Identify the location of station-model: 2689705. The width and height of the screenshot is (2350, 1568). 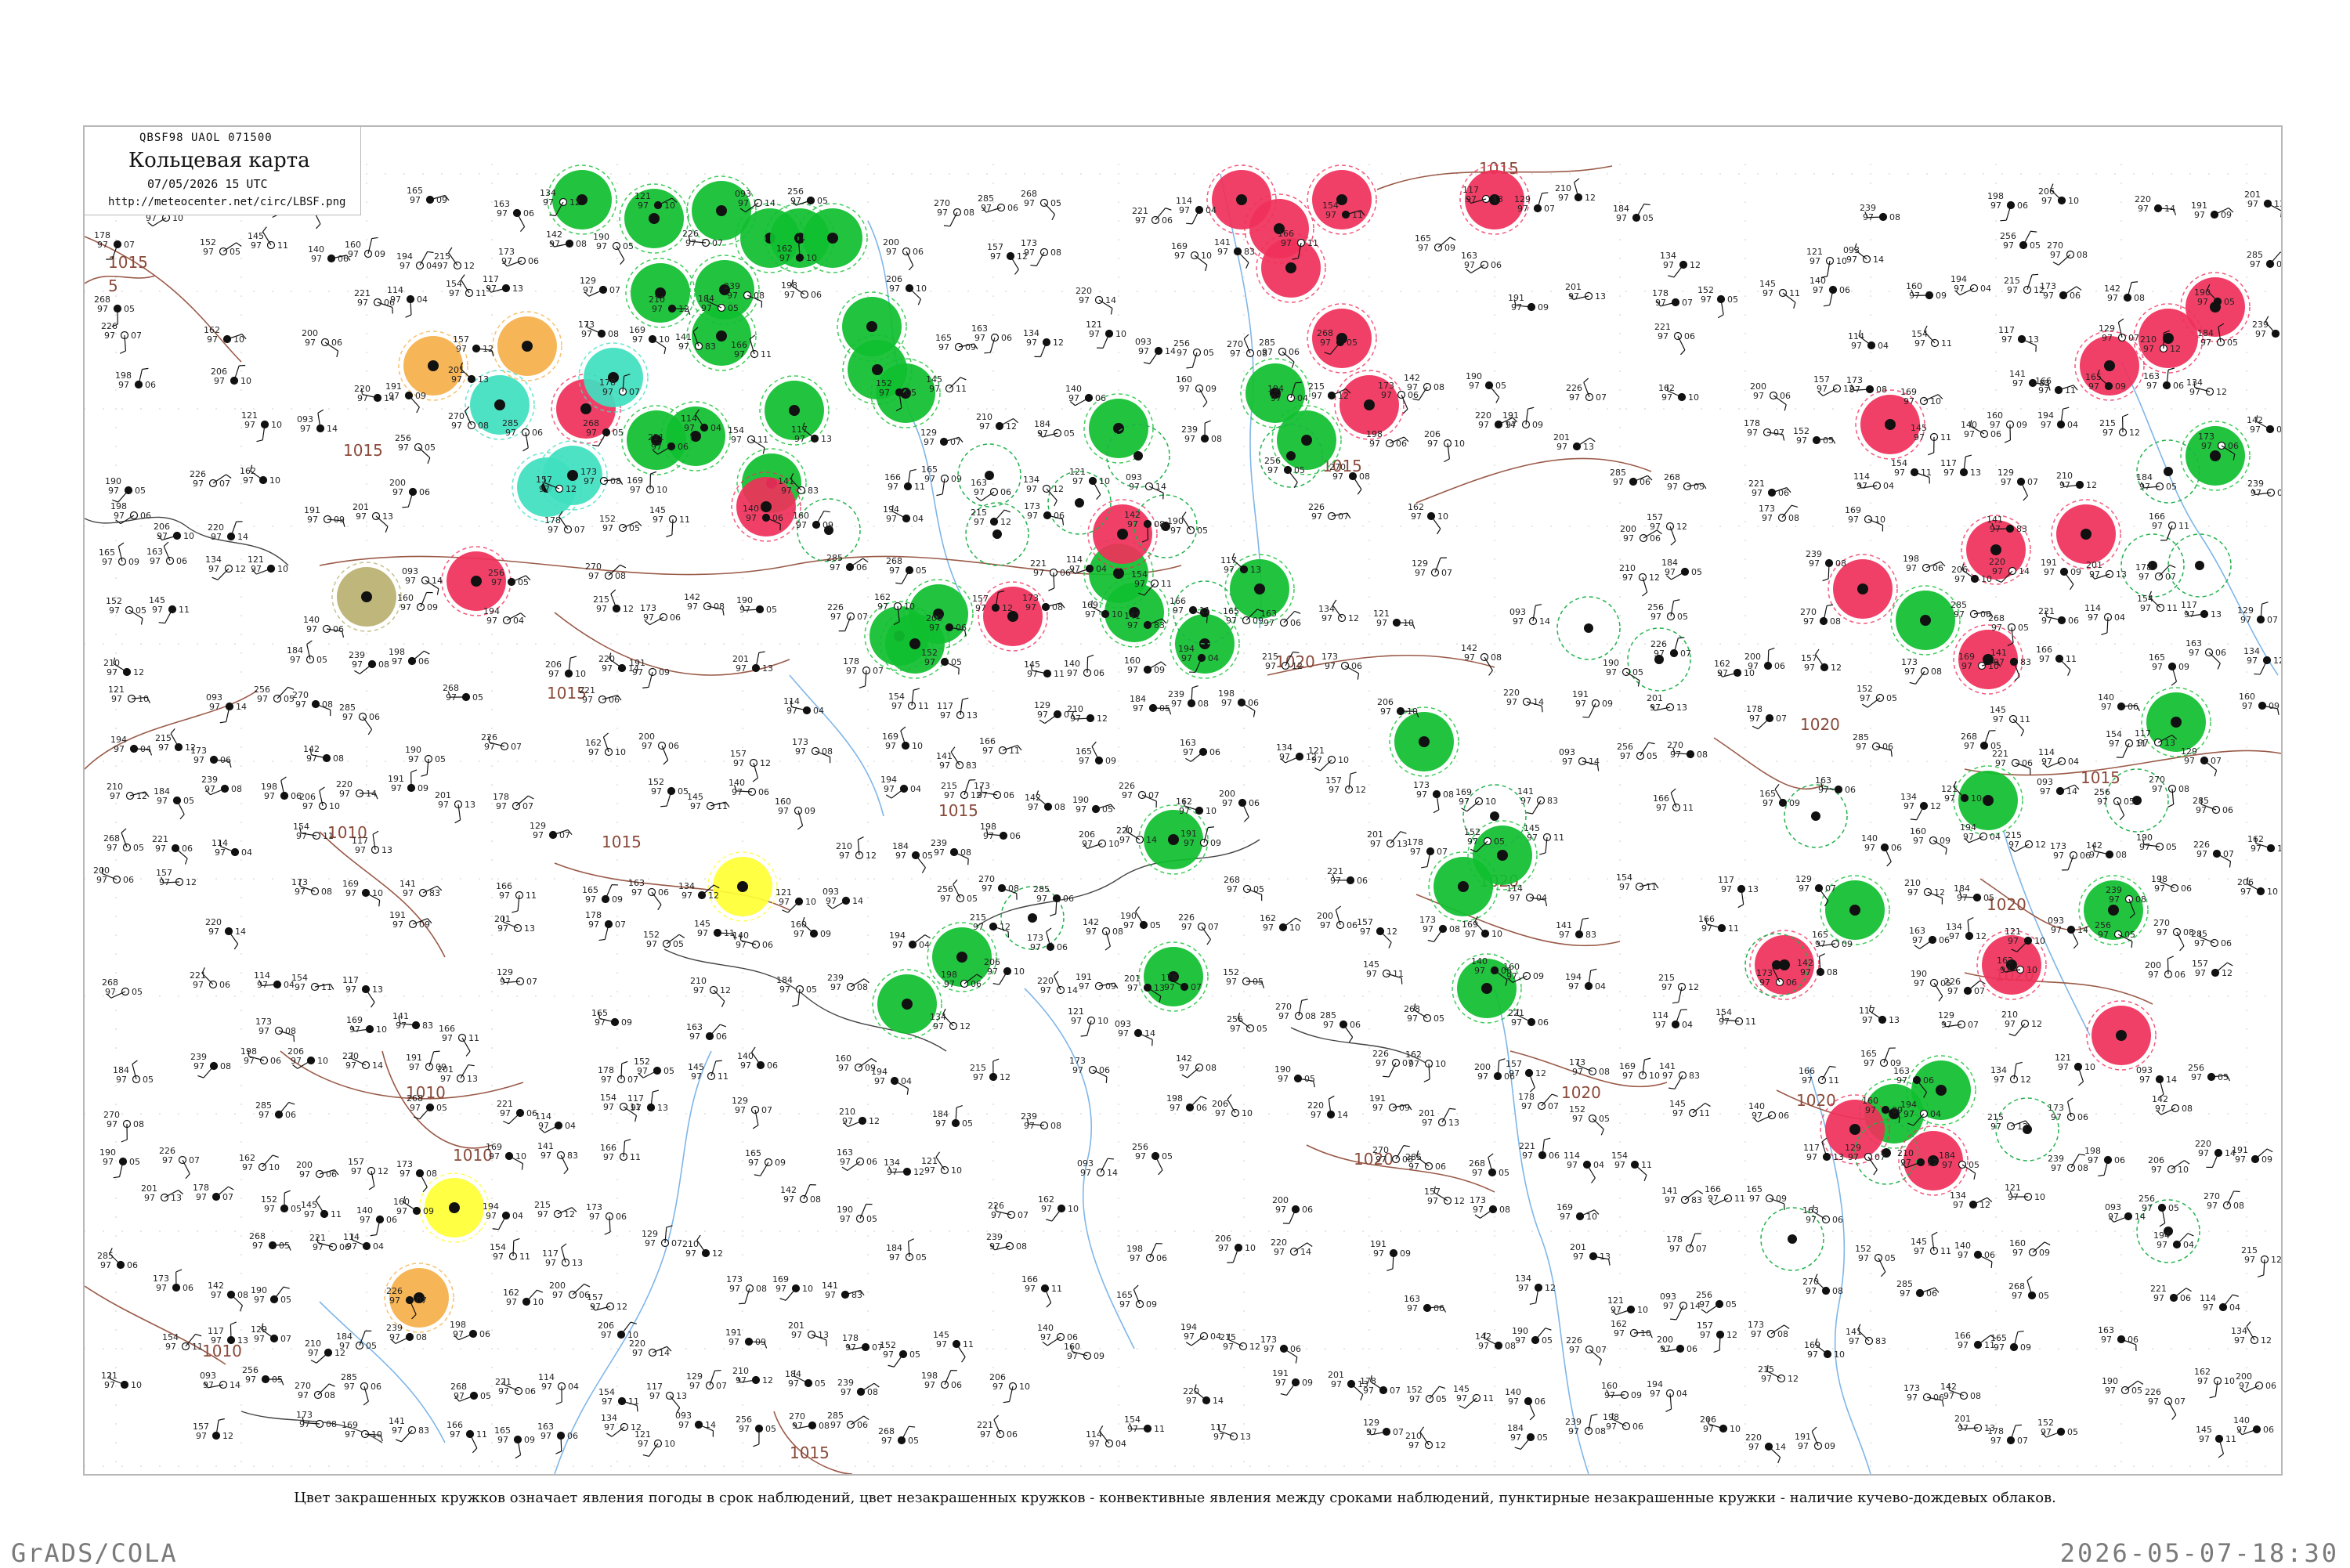
(1424, 1013).